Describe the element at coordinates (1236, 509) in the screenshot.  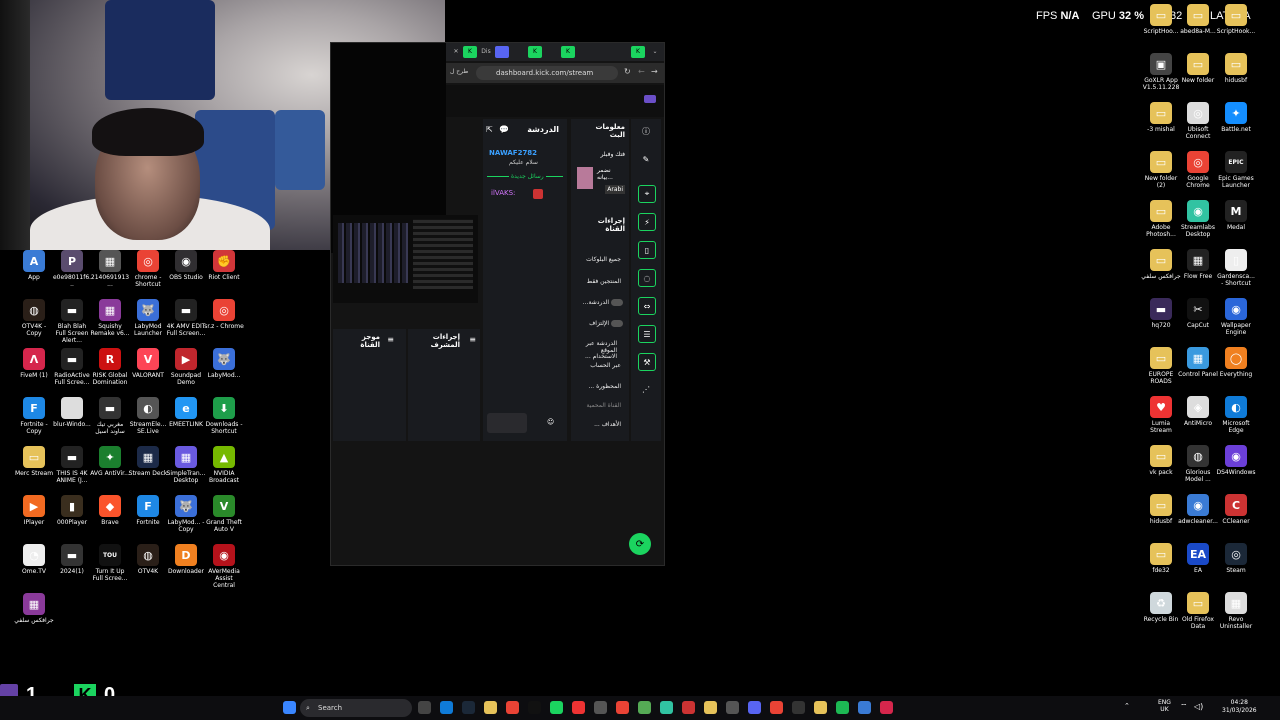
I see `desktop-icon: C CCleaner` at that location.